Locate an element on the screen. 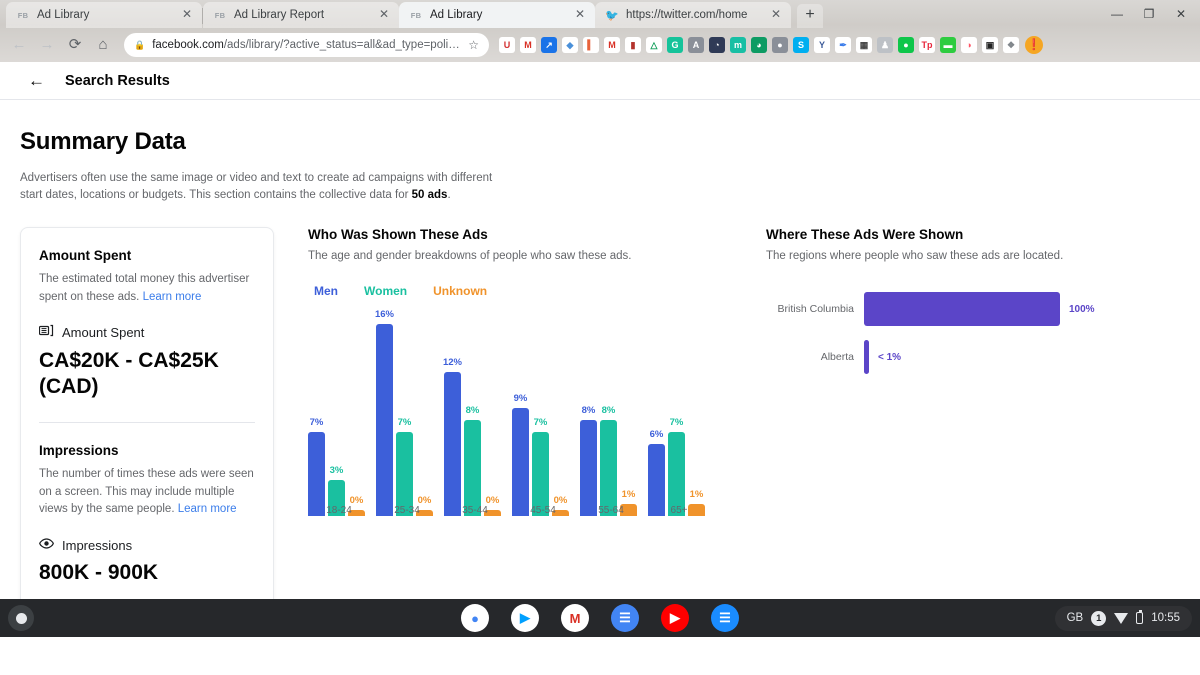  pip-icon: ▣ is located at coordinates (990, 45).